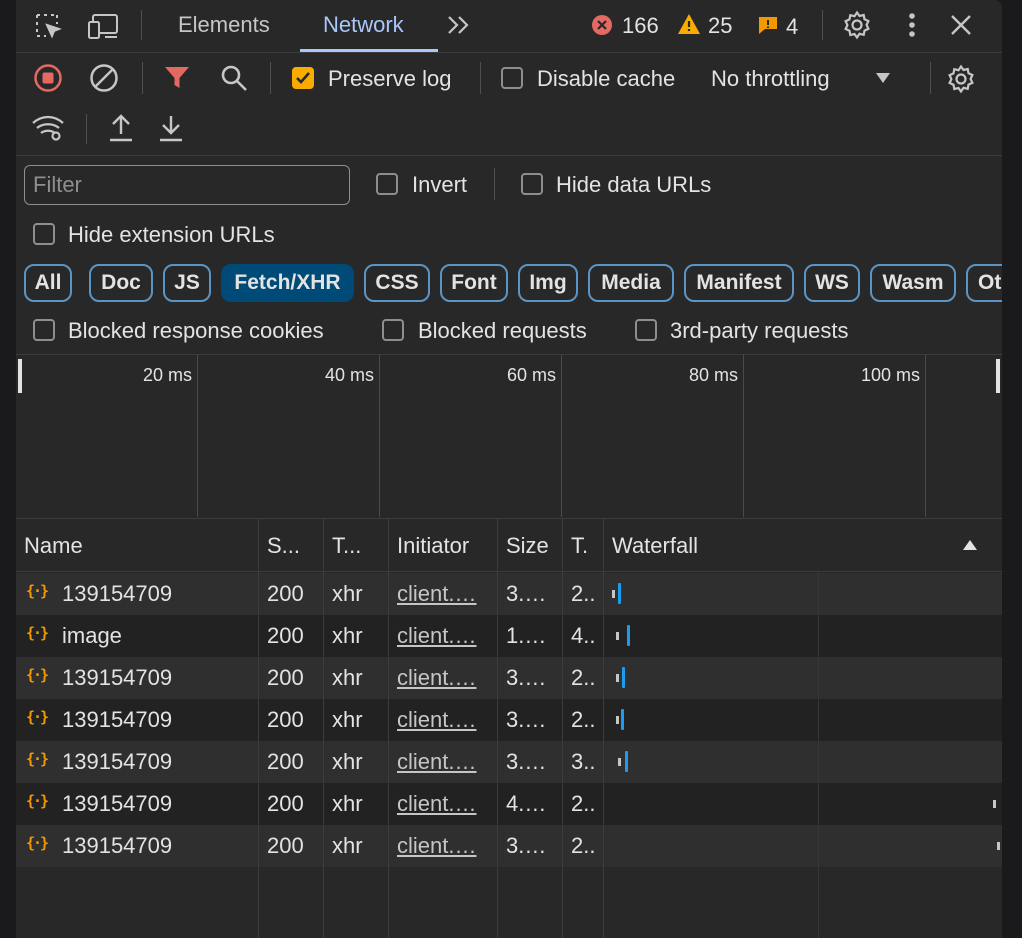  What do you see at coordinates (527, 546) in the screenshot?
I see `column-header-size: Size` at bounding box center [527, 546].